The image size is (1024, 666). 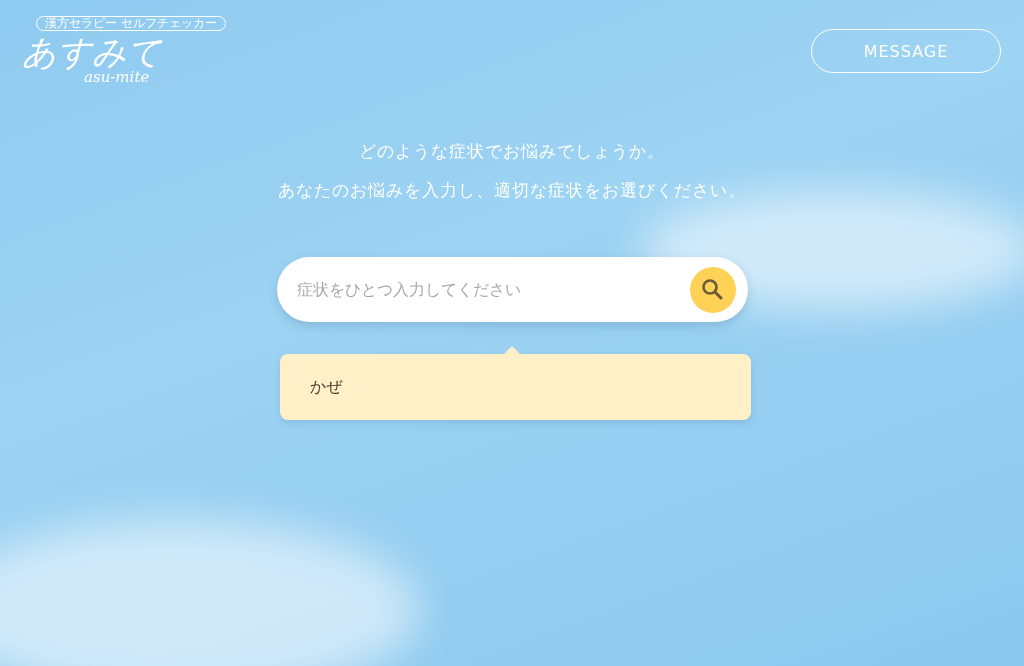 I want to click on logo-subtitle: asu-mite, so click(x=117, y=77).